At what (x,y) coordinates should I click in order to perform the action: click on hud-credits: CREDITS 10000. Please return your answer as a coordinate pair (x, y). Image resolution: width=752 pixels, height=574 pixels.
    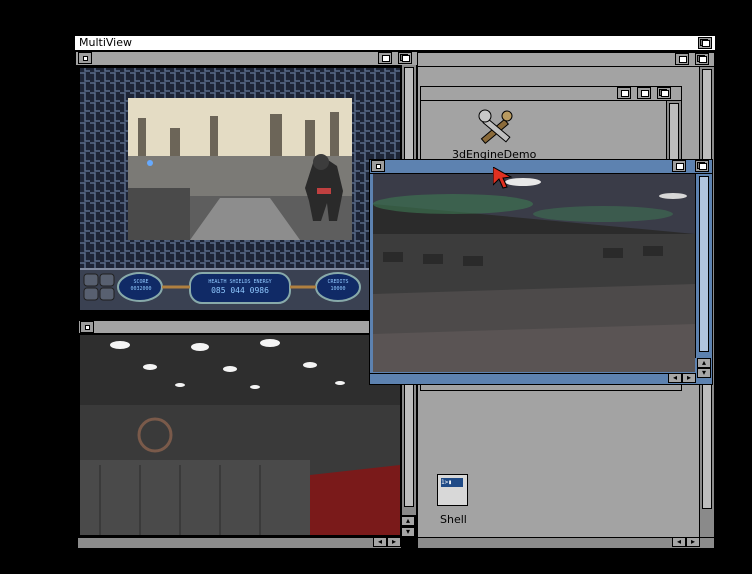
    Looking at the image, I should click on (338, 286).